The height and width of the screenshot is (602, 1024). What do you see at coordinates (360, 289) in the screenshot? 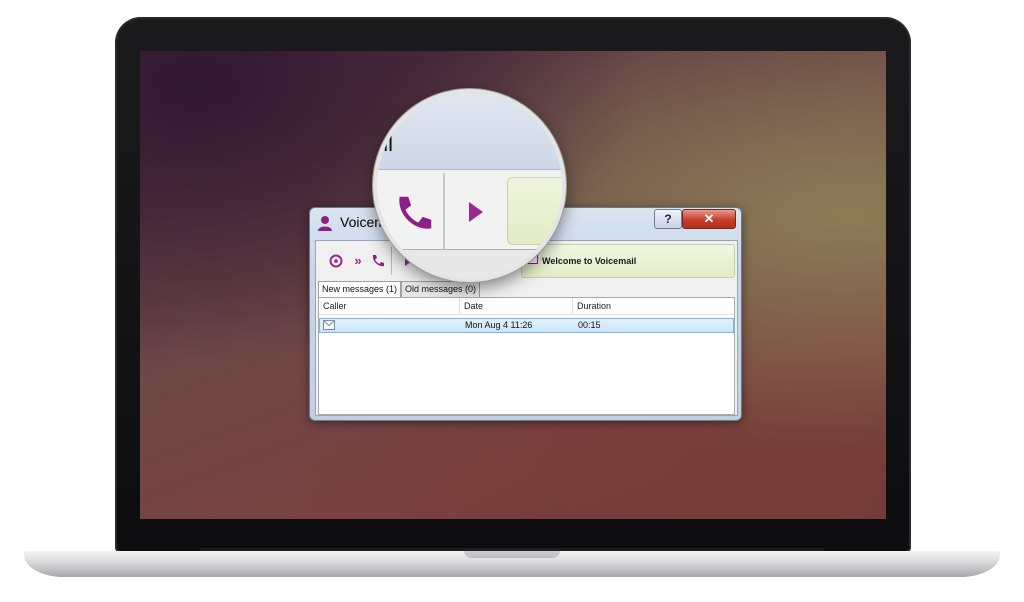
I see `tab-new-messages: New messages (1)` at bounding box center [360, 289].